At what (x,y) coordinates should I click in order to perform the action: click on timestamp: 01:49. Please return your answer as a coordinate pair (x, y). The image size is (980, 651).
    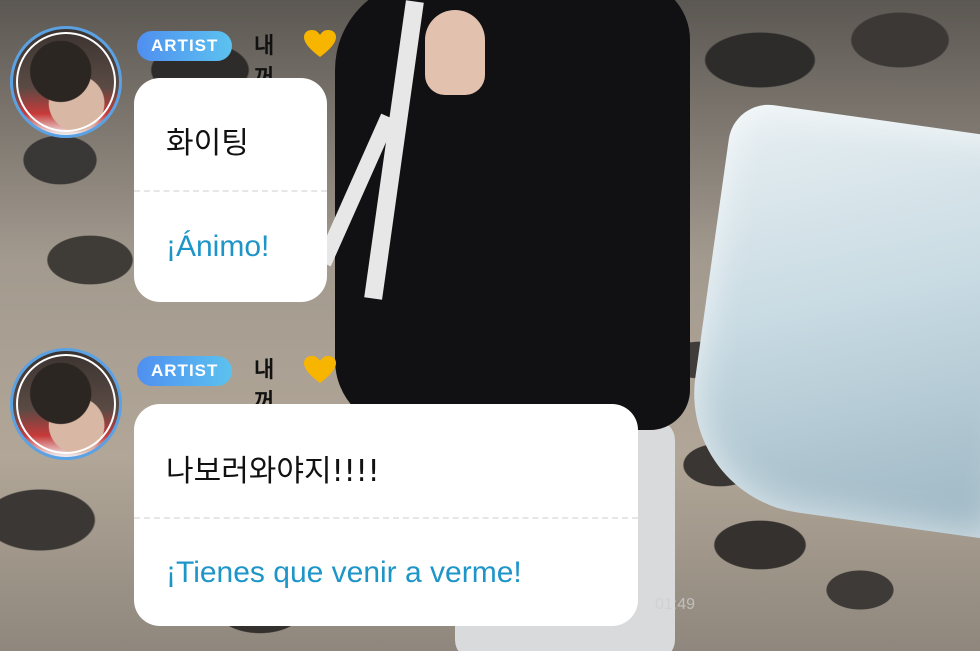
    Looking at the image, I should click on (675, 604).